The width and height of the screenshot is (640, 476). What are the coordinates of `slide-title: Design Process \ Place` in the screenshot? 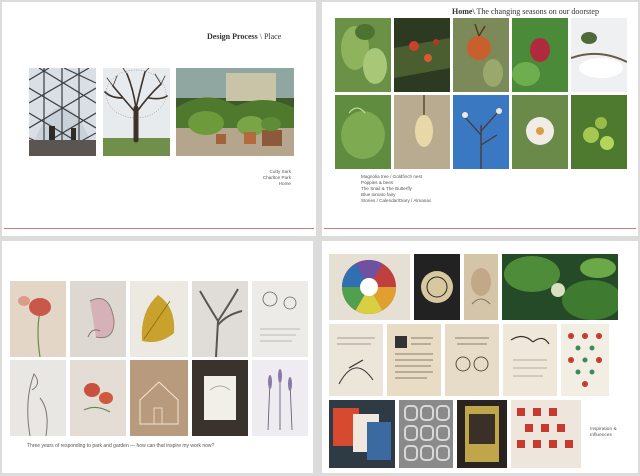 It's located at (244, 36).